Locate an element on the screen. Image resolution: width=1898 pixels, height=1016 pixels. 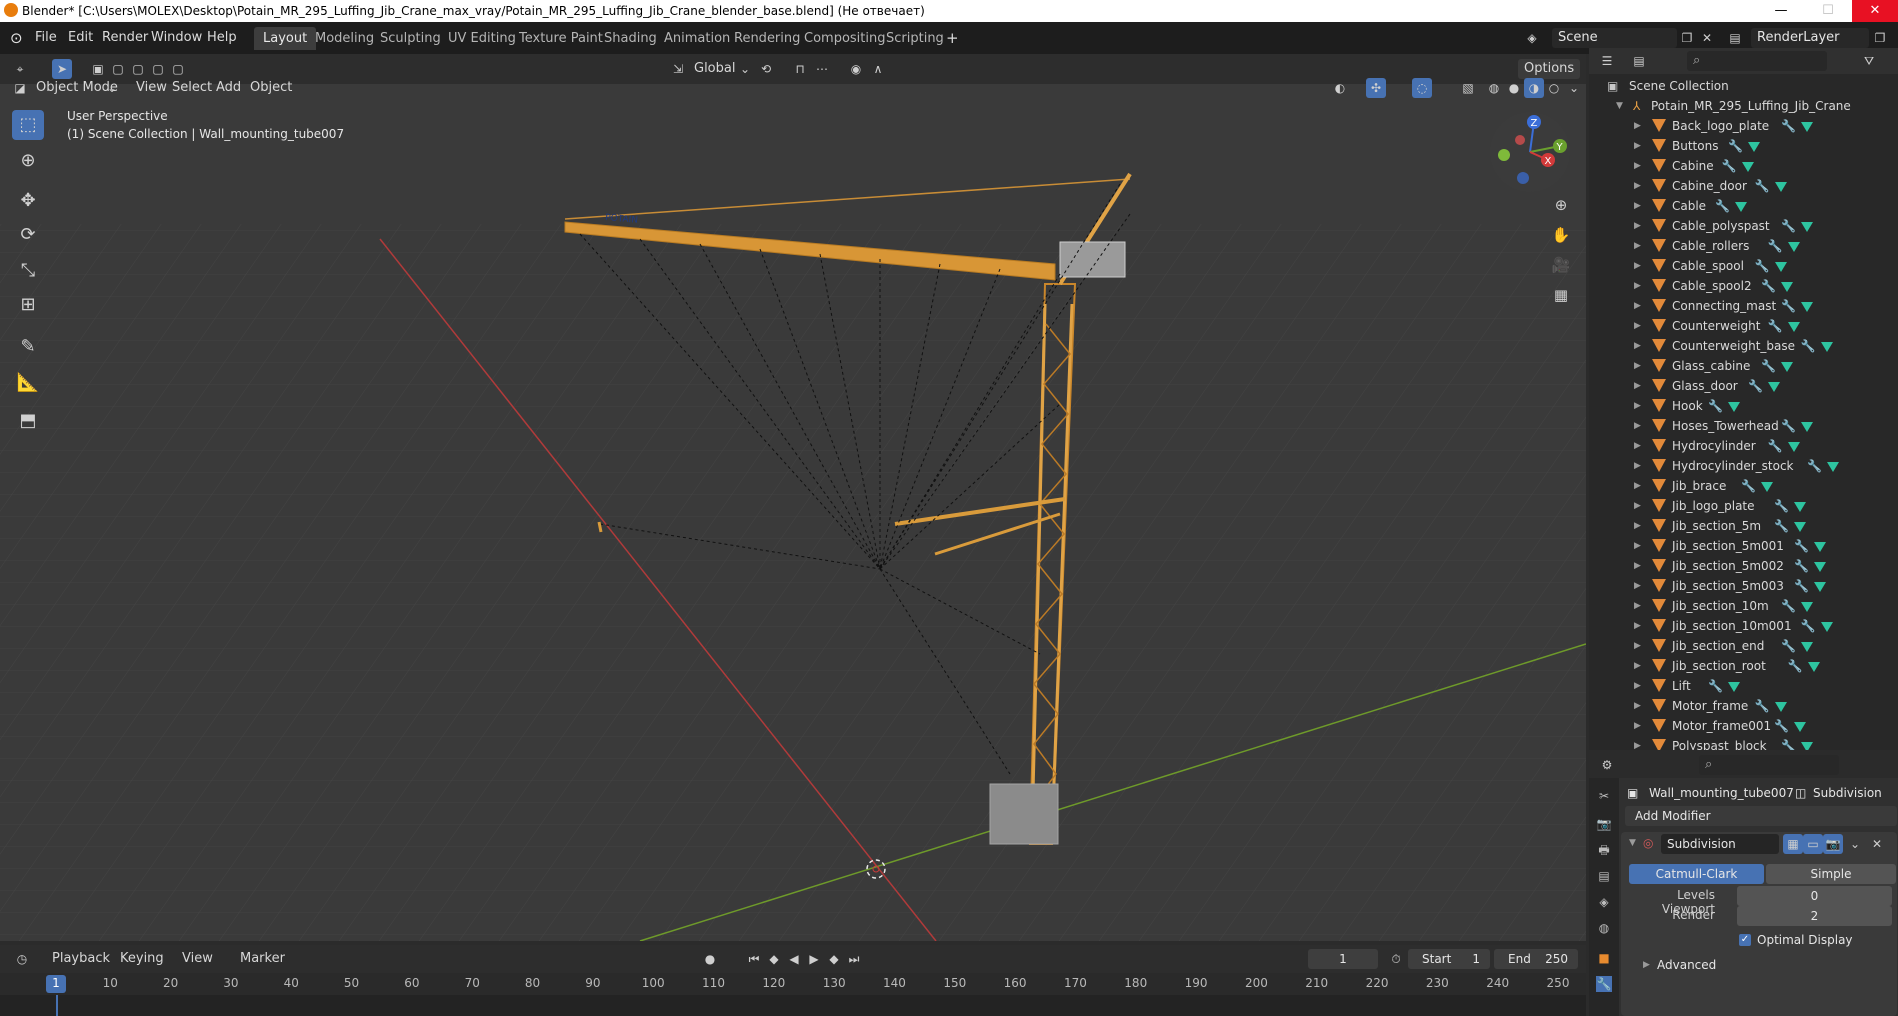
outliner-item: ▶ Jib_brace 🔧 is located at coordinates (1743, 486).